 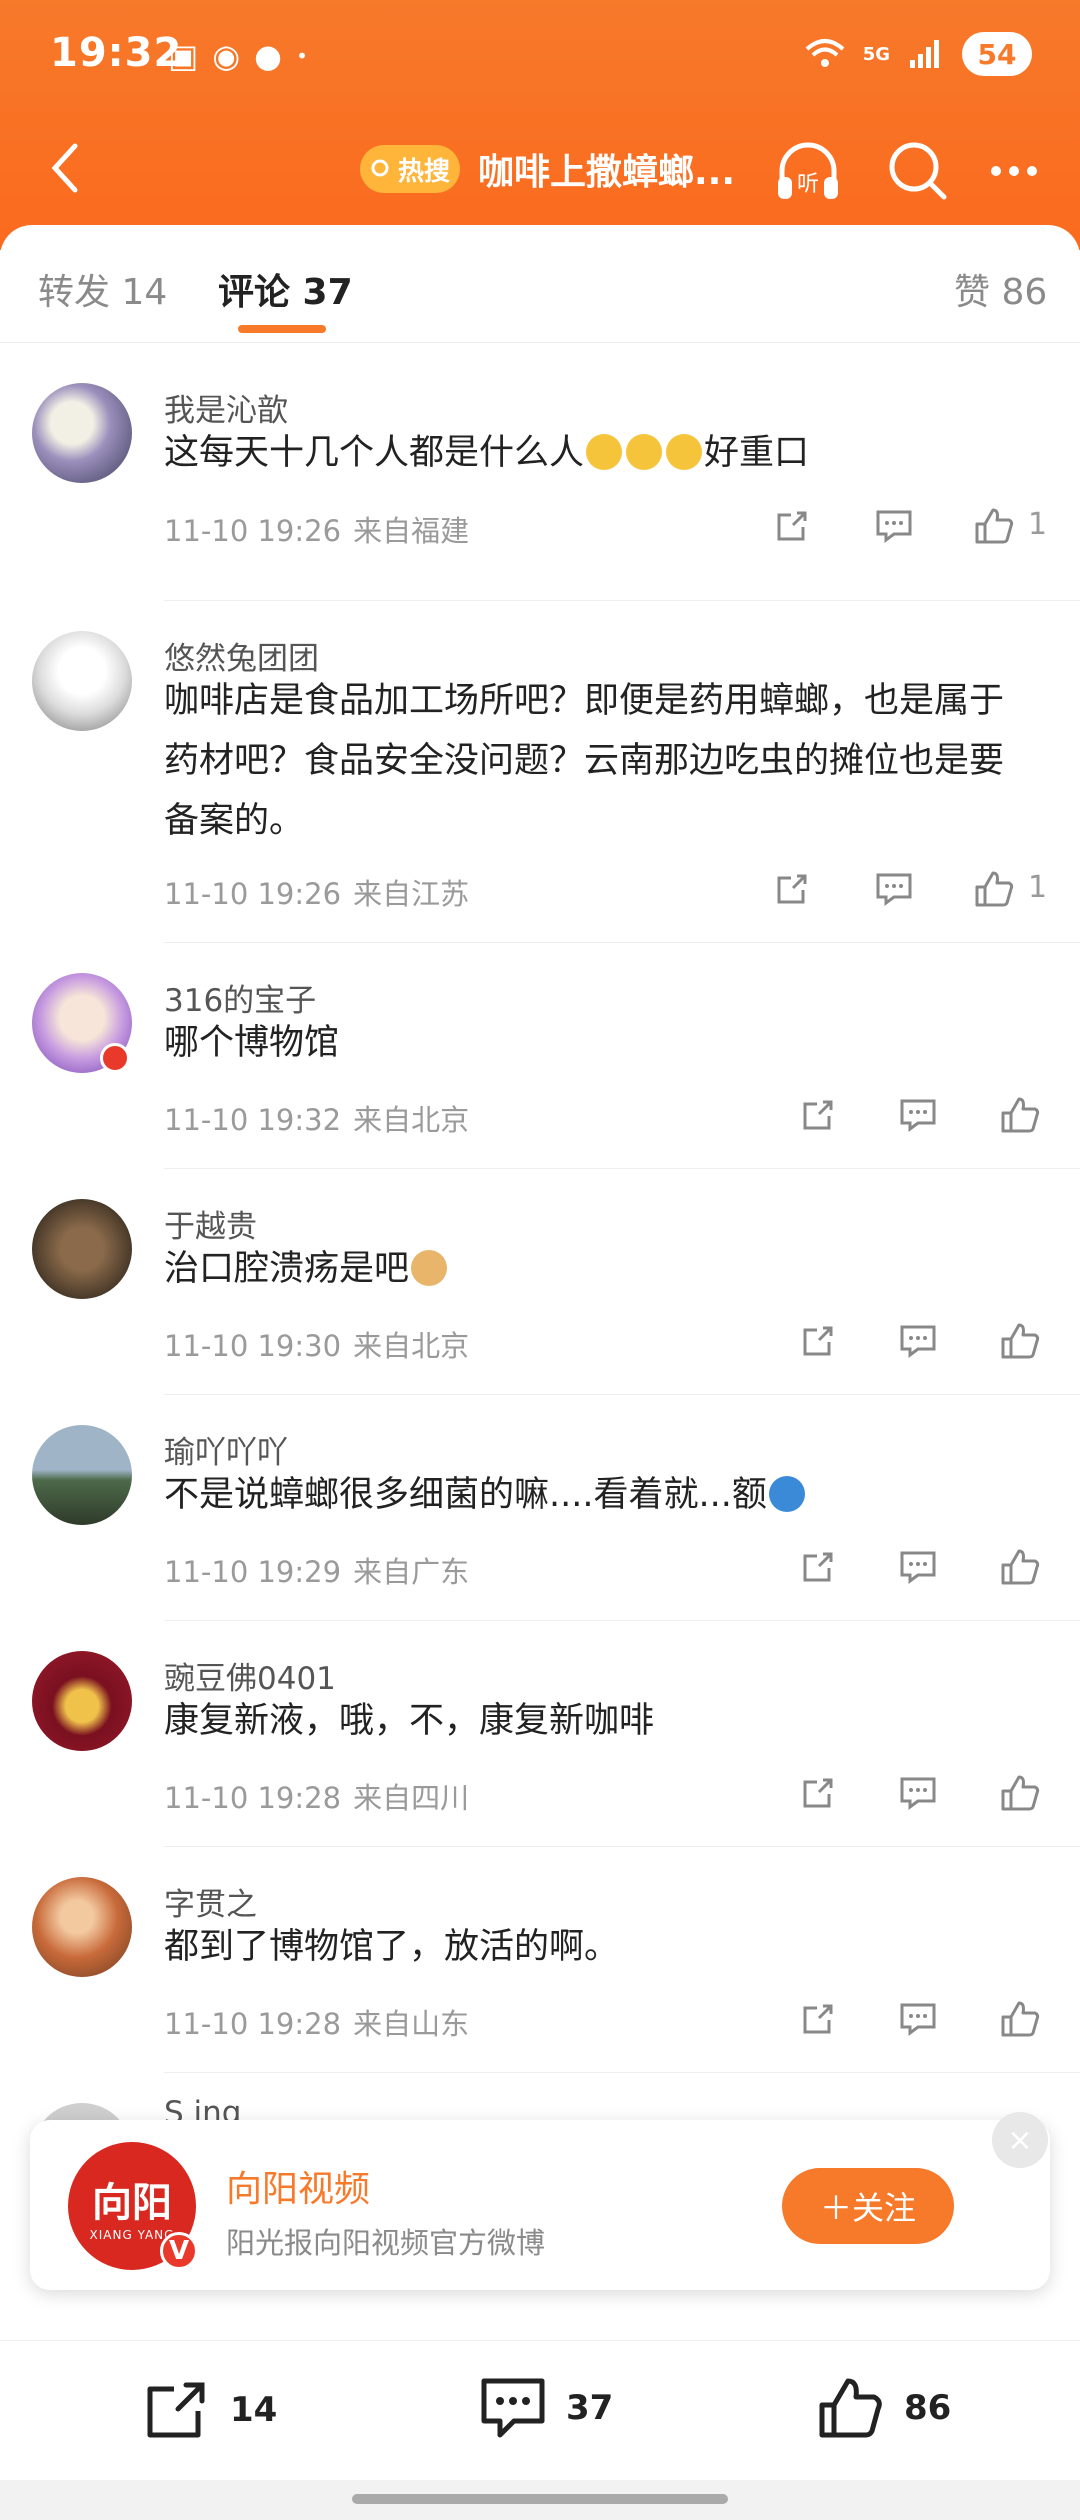 What do you see at coordinates (298, 2186) in the screenshot?
I see `account-name: 向阳视频` at bounding box center [298, 2186].